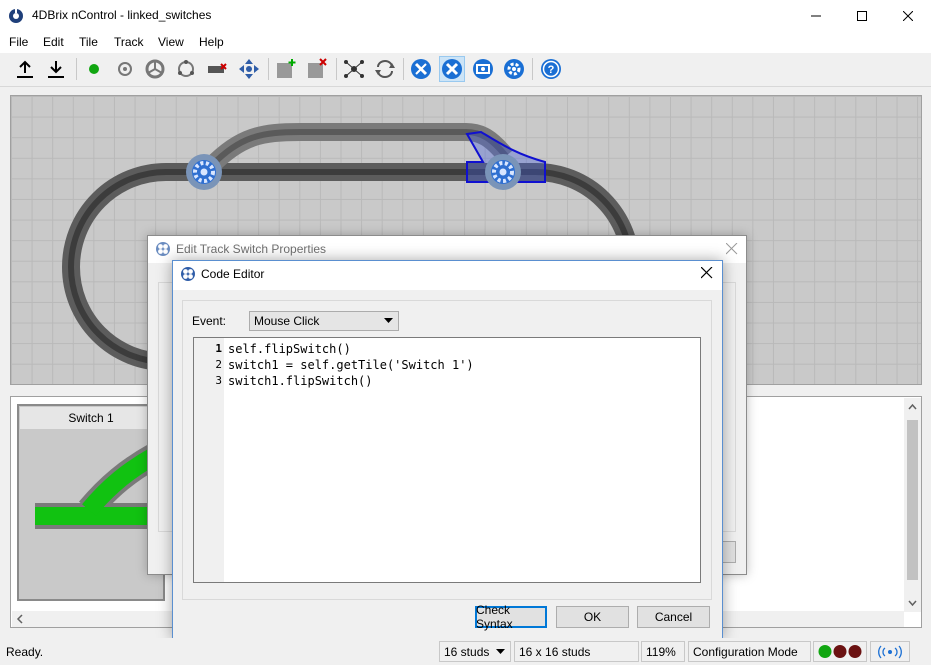  I want to click on menu-edit: Edit, so click(53, 42).